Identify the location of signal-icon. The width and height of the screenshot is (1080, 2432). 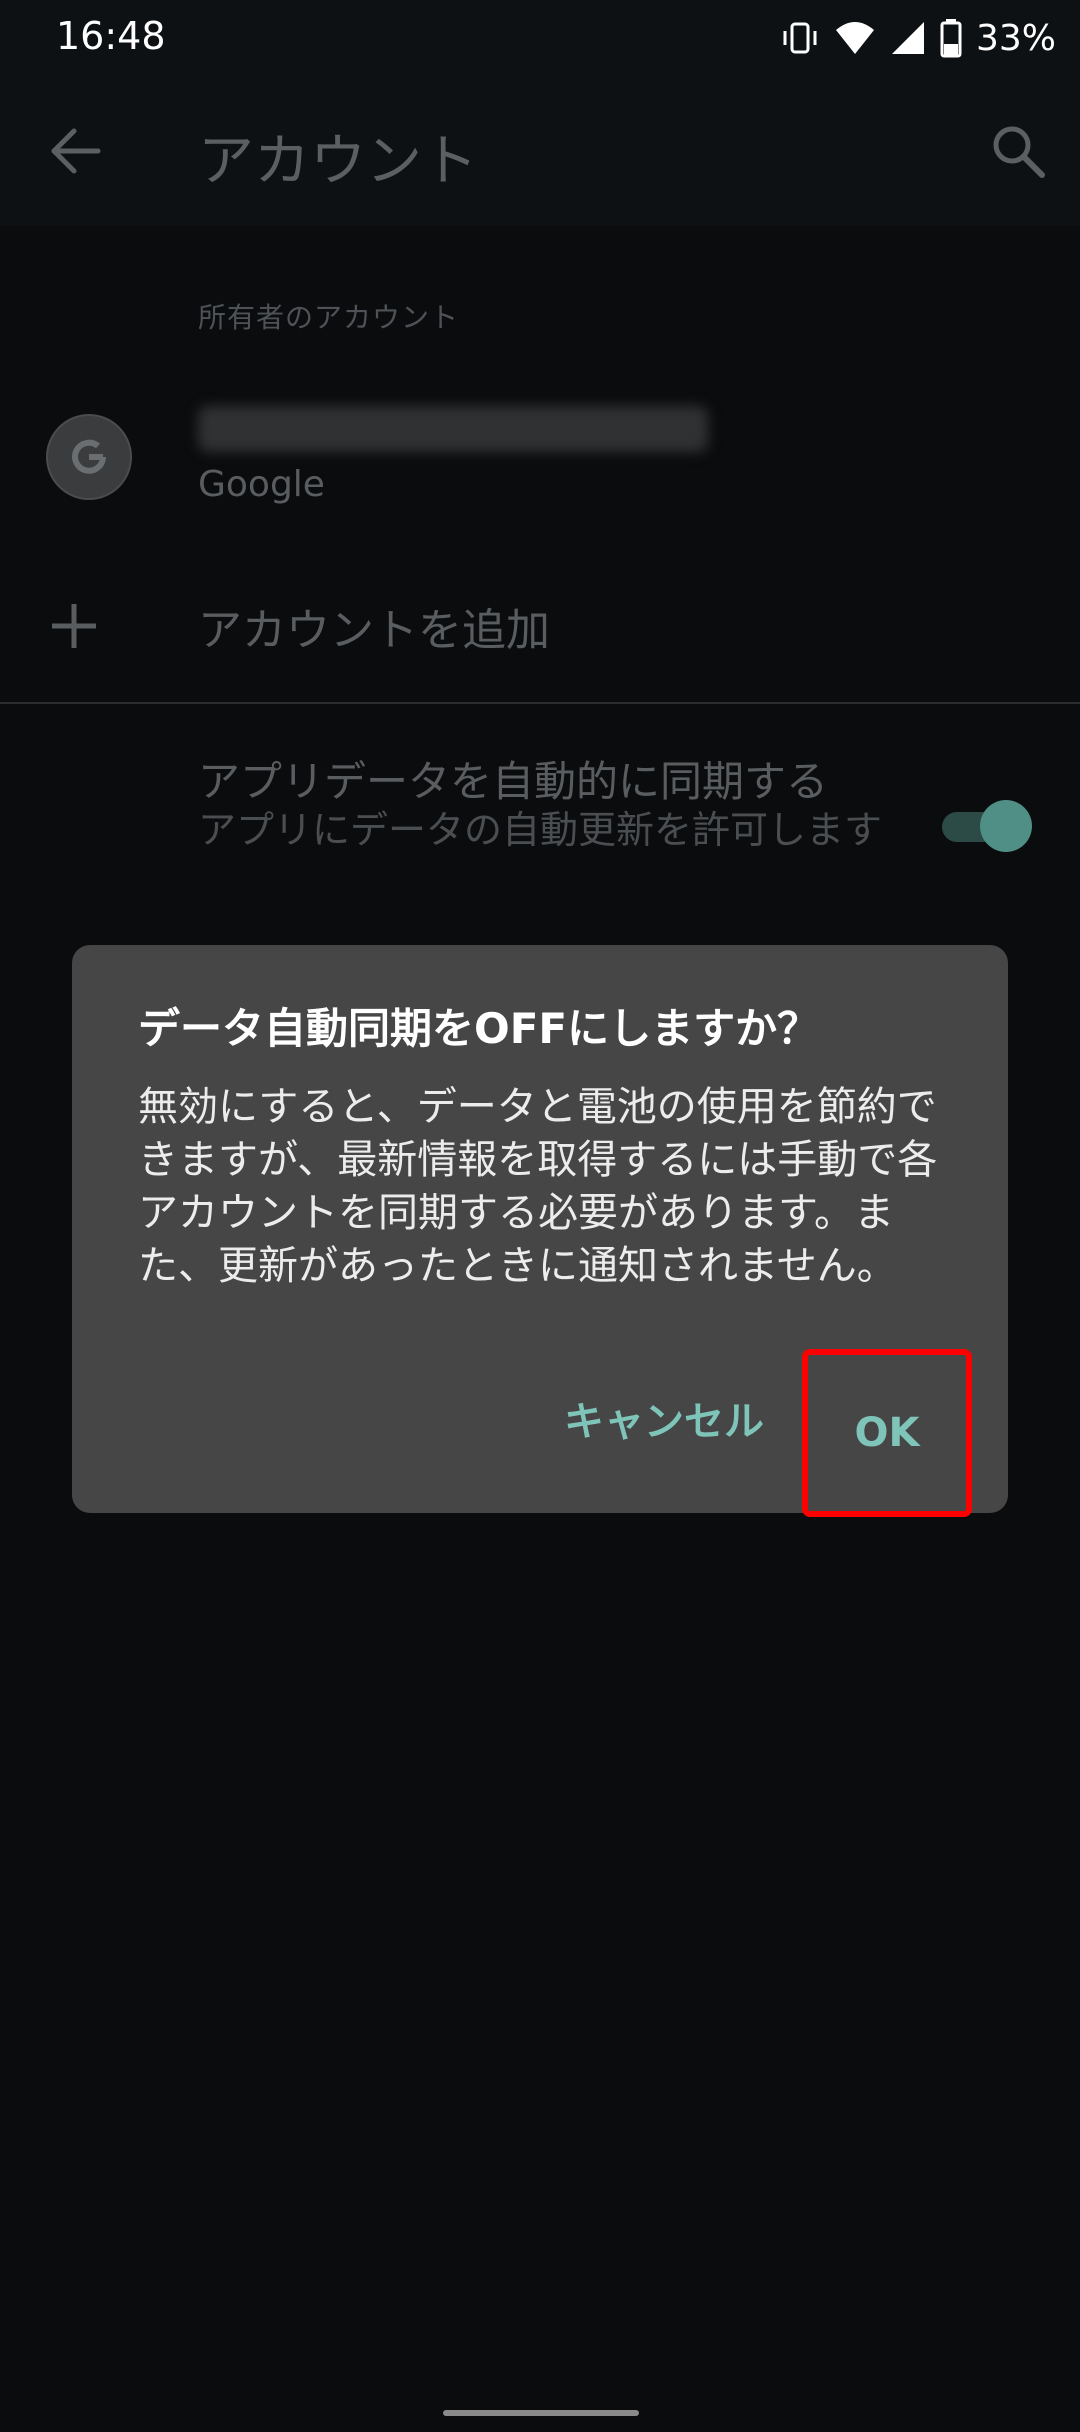
(907, 38).